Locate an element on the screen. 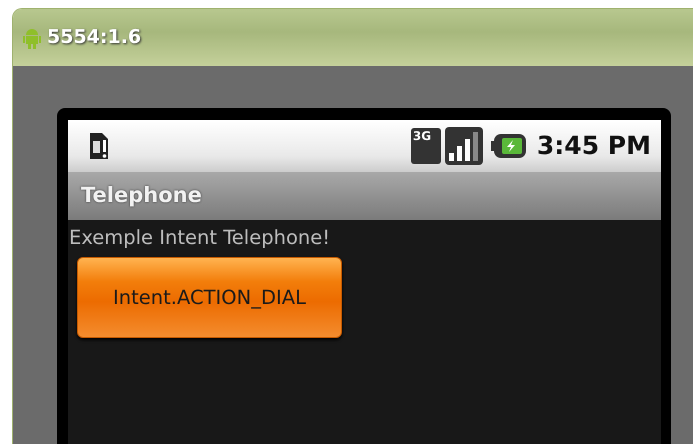 The image size is (693, 444). network-icon: 3G is located at coordinates (425, 146).